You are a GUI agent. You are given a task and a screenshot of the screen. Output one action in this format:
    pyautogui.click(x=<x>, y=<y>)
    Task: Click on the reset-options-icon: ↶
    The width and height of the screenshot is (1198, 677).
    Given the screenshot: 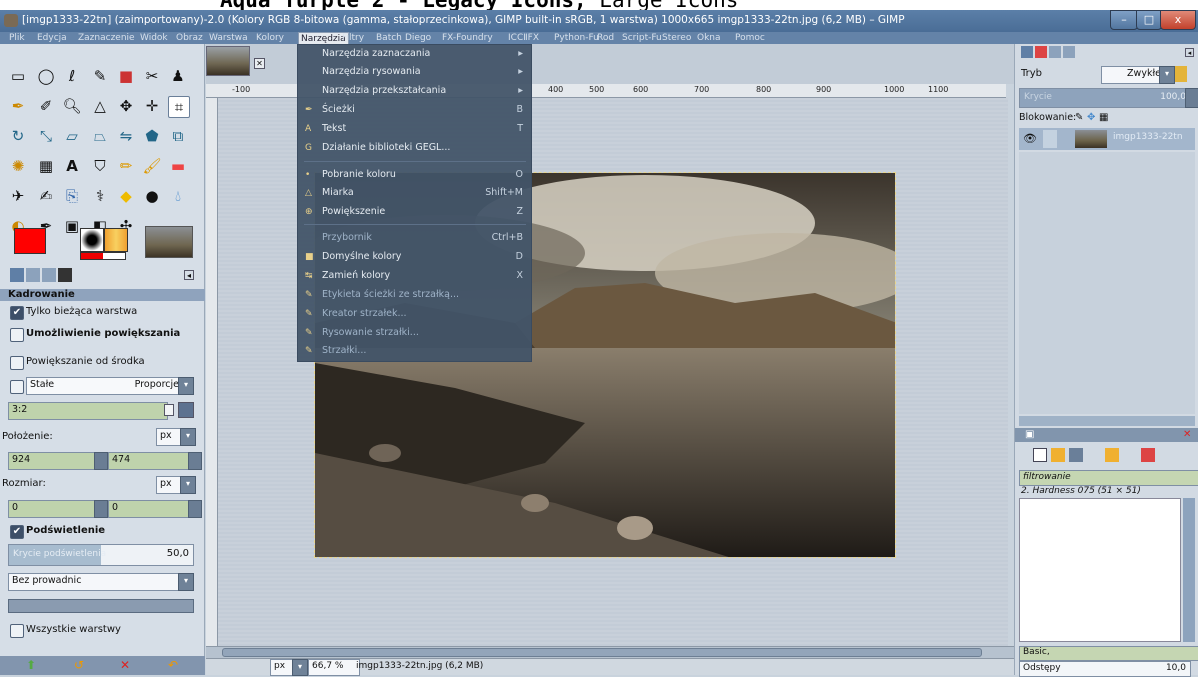 What is the action you would take?
    pyautogui.click(x=175, y=665)
    